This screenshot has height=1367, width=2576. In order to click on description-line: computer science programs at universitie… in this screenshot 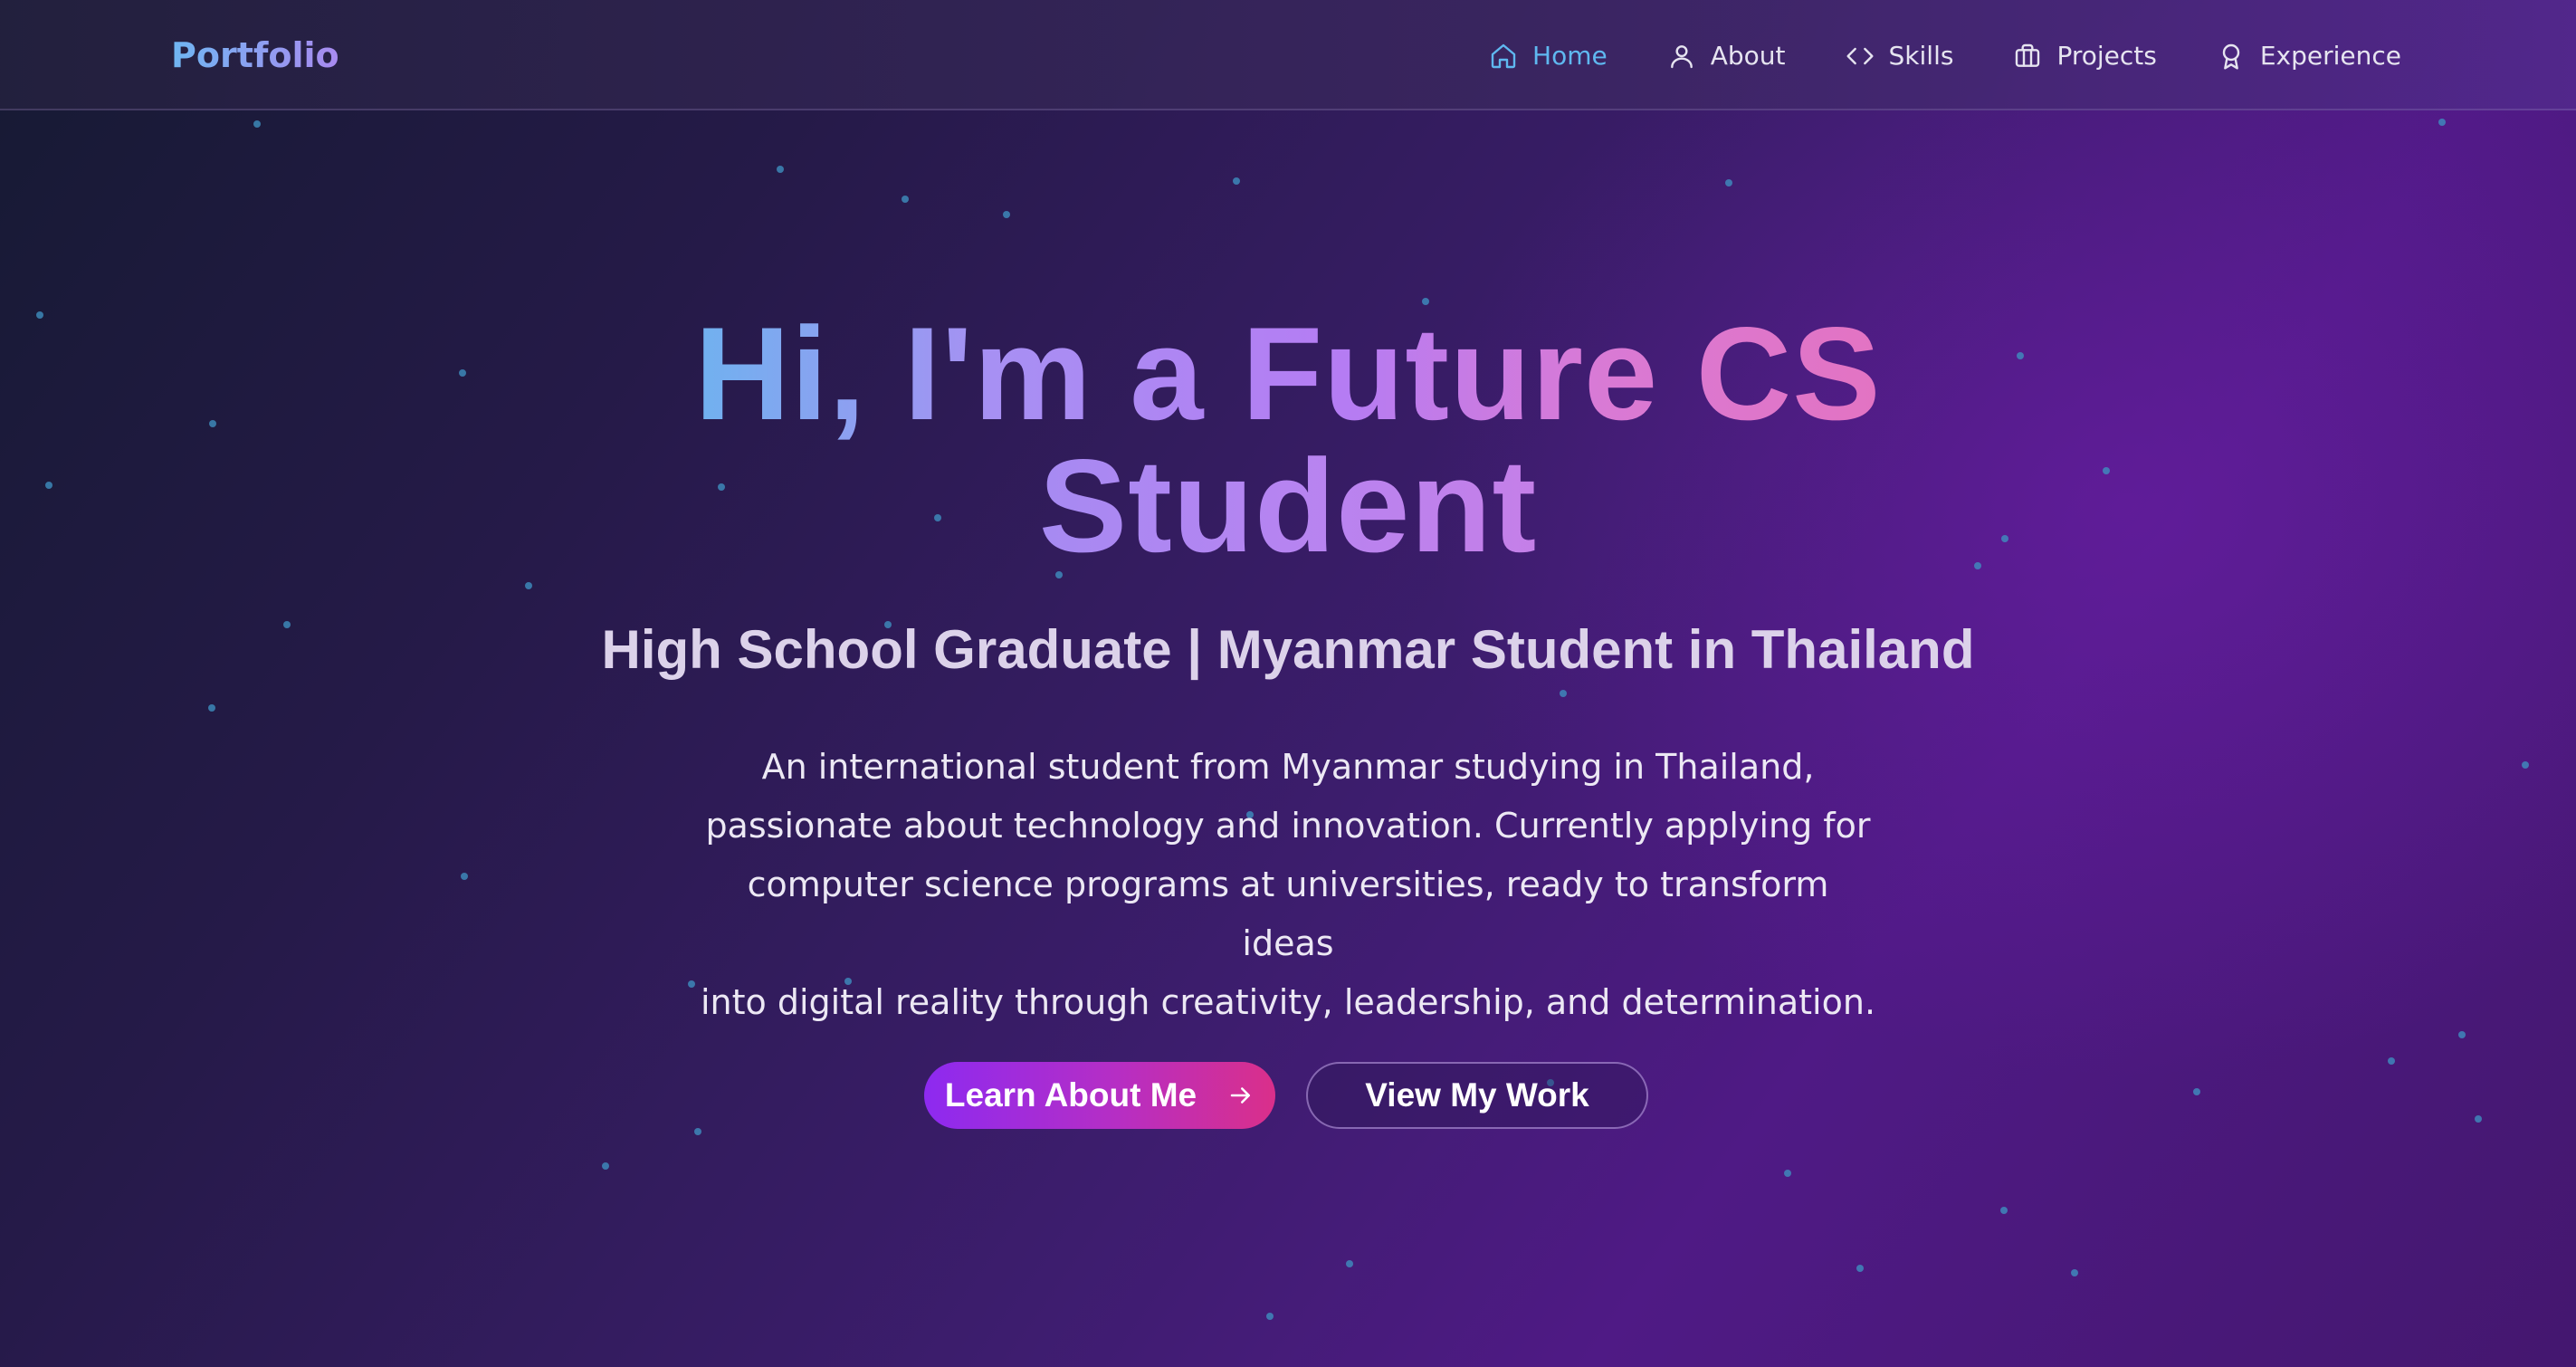, I will do `click(1288, 914)`.